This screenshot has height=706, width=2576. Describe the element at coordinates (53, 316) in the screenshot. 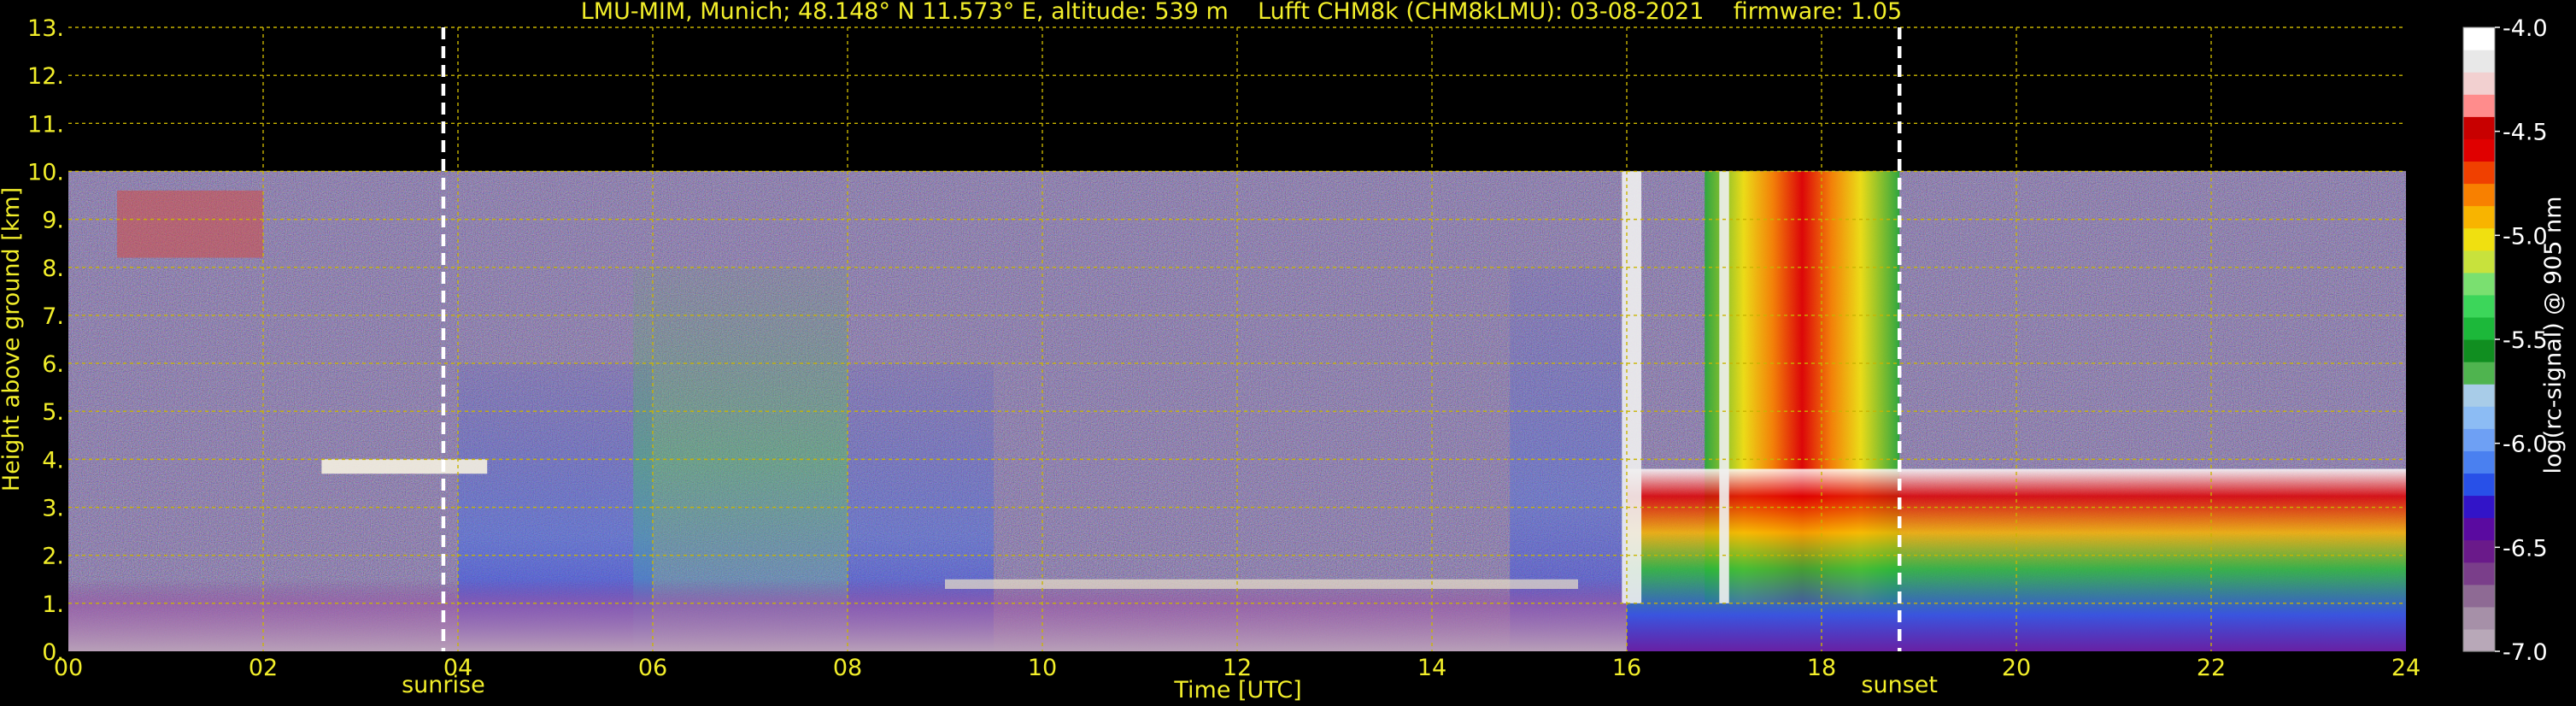

I see `y-tick-label: 7.` at that location.